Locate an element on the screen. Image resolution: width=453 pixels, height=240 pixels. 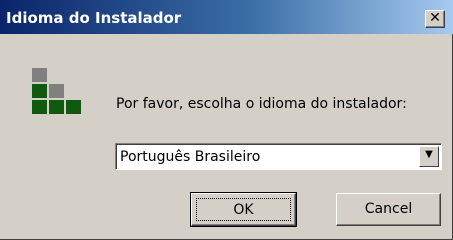
ok-button-label: OK is located at coordinates (243, 209).